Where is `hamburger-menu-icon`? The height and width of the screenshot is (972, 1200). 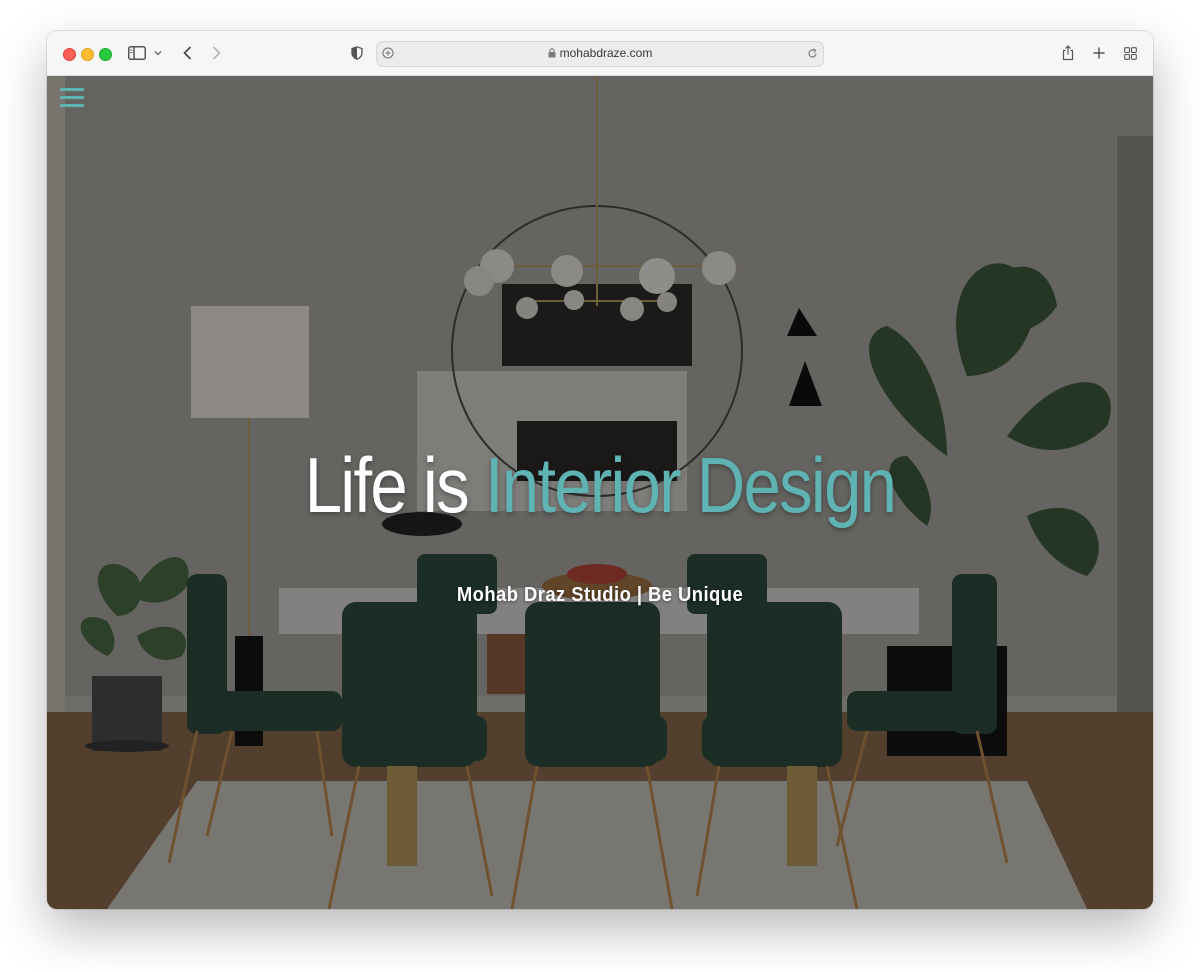
hamburger-menu-icon is located at coordinates (72, 99).